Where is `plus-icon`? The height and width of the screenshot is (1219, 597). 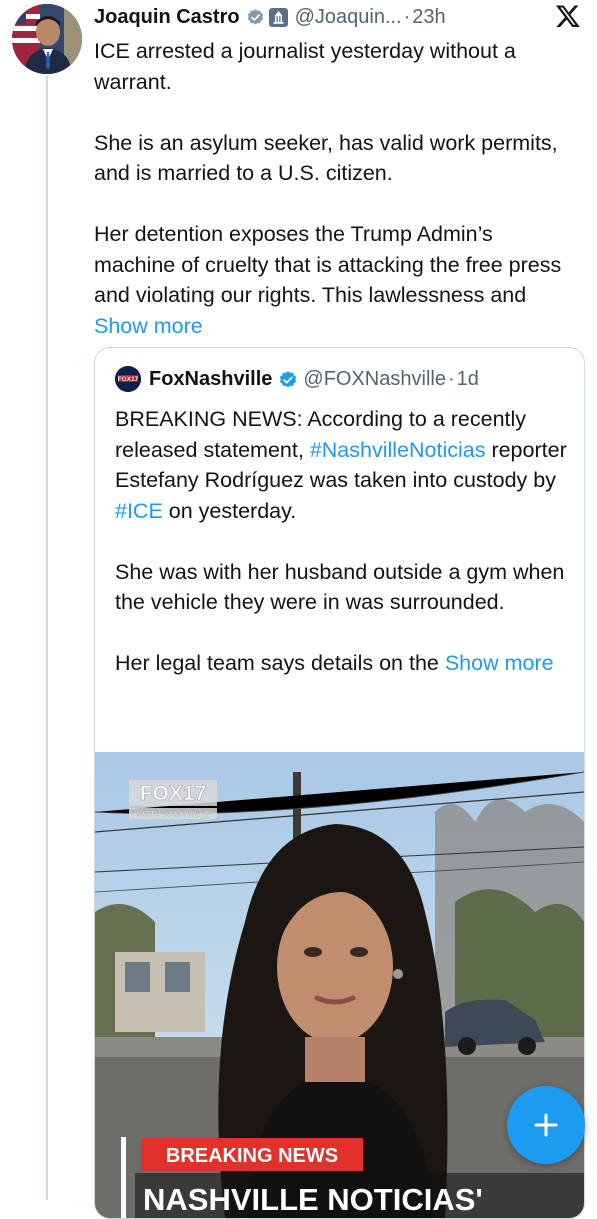 plus-icon is located at coordinates (546, 1125).